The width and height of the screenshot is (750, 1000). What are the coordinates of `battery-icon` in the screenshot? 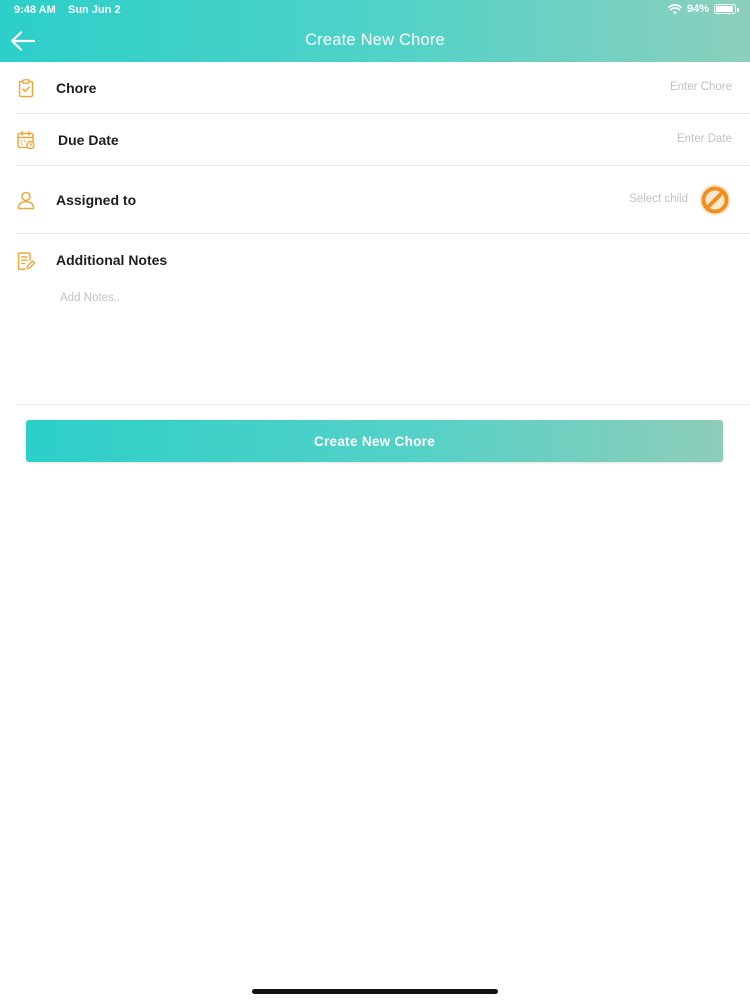 It's located at (726, 9).